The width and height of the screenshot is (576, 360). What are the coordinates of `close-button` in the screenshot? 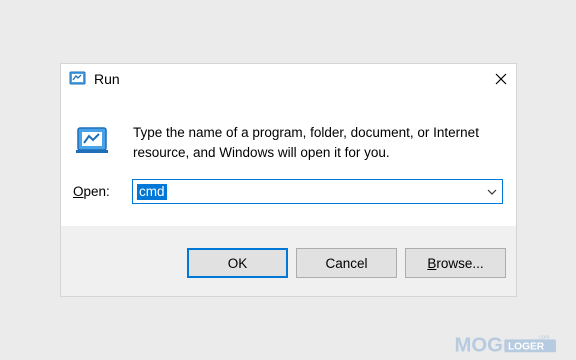 It's located at (501, 79).